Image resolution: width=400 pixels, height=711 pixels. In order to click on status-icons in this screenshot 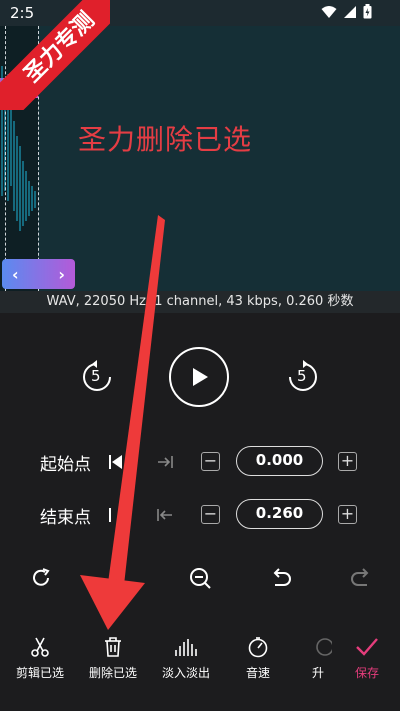, I will do `click(346, 11)`.